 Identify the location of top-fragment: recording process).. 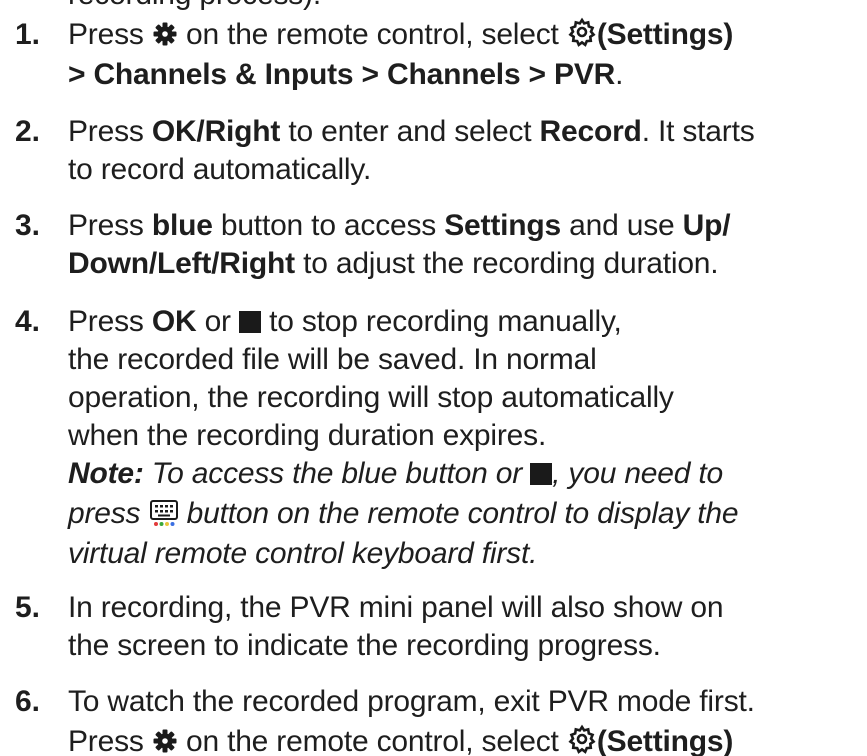
(194, 7).